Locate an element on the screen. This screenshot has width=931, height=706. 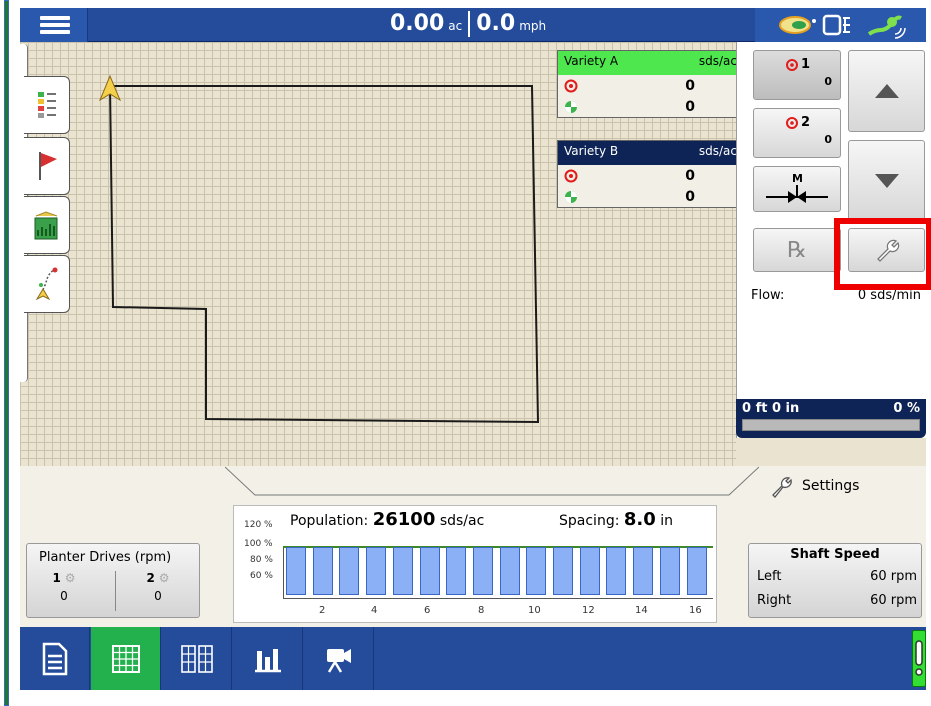
guidance-tab is located at coordinates (47, 284).